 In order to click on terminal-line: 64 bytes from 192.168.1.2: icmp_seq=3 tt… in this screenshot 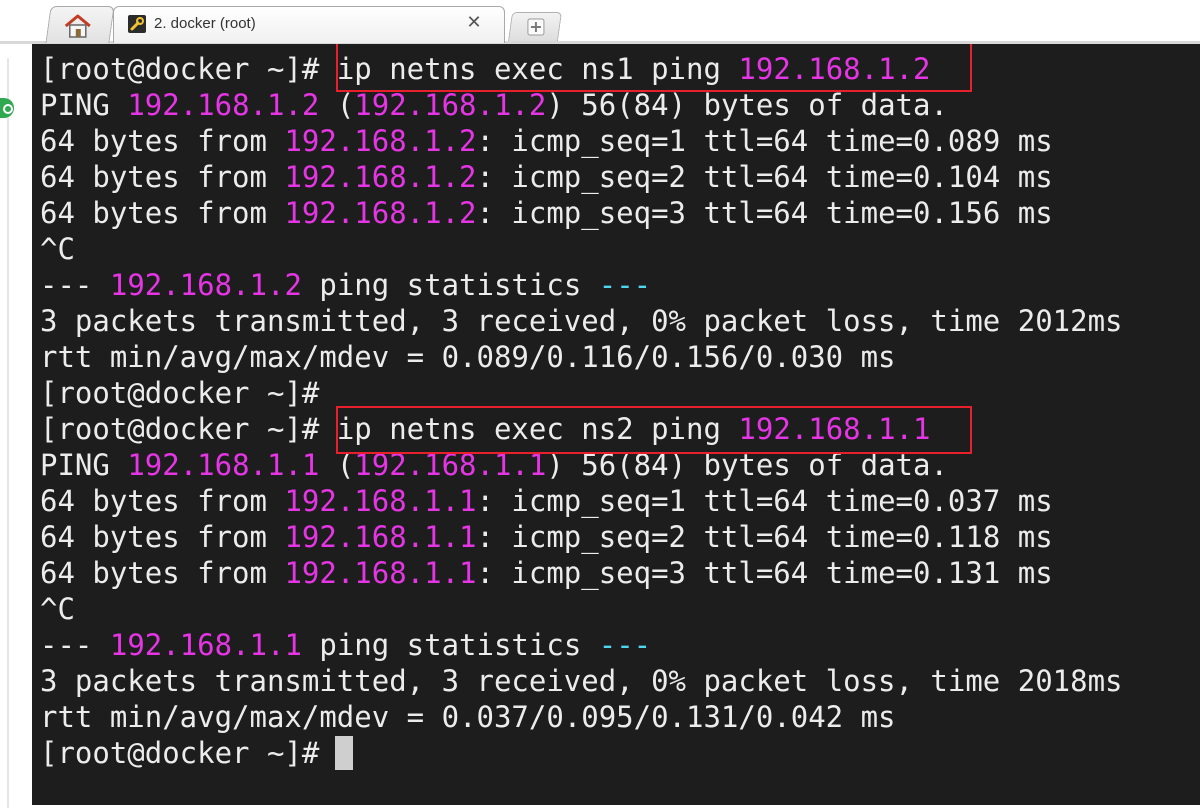, I will do `click(546, 213)`.